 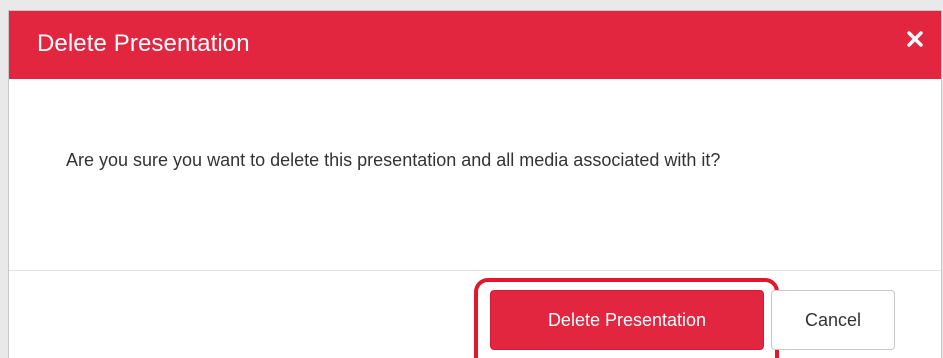 I want to click on cancel-button: Cancel, so click(x=833, y=320).